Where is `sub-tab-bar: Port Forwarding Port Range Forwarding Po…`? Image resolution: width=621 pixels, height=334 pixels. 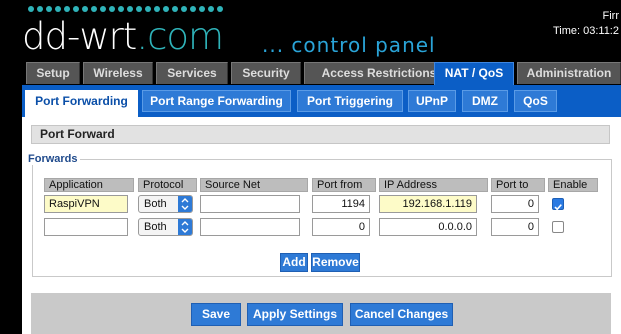 sub-tab-bar: Port Forwarding Port Range Forwarding Po… is located at coordinates (321, 101).